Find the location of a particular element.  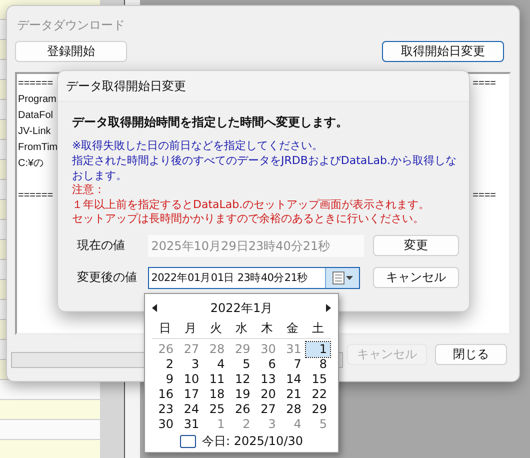

close-button: 閉じる is located at coordinates (471, 354).